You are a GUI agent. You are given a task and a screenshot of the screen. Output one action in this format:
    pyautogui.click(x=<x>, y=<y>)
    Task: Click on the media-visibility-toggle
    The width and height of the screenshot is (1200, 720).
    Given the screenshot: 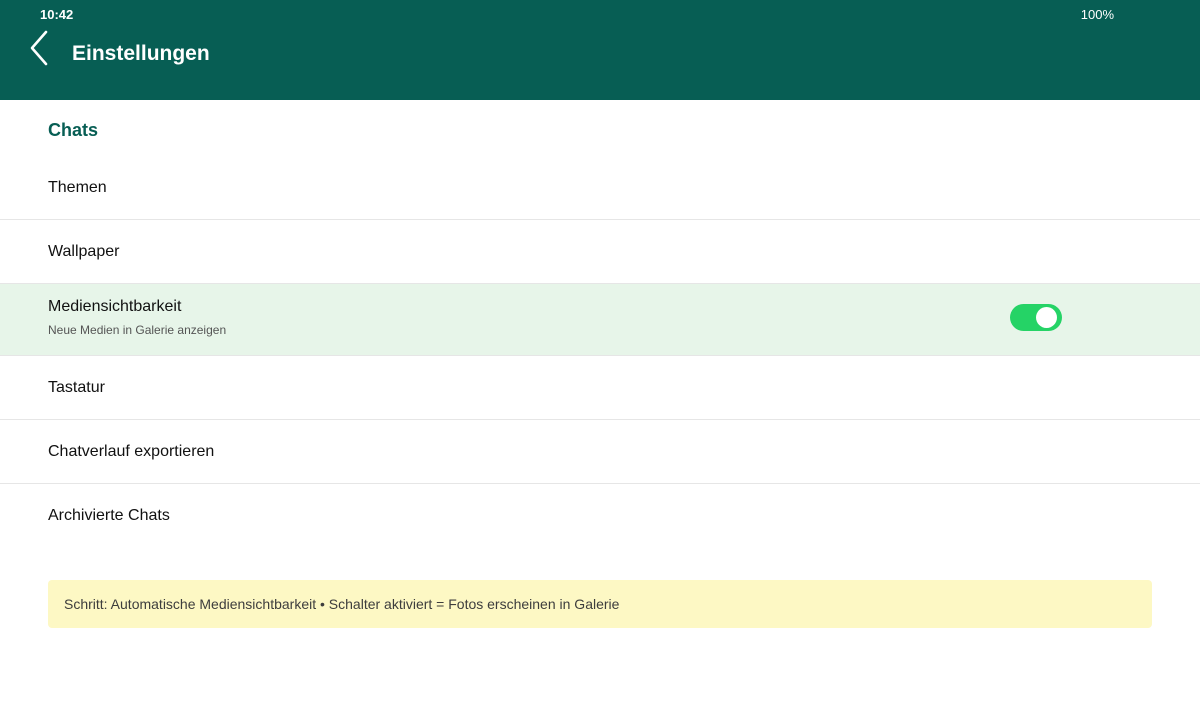 What is the action you would take?
    pyautogui.click(x=1036, y=317)
    